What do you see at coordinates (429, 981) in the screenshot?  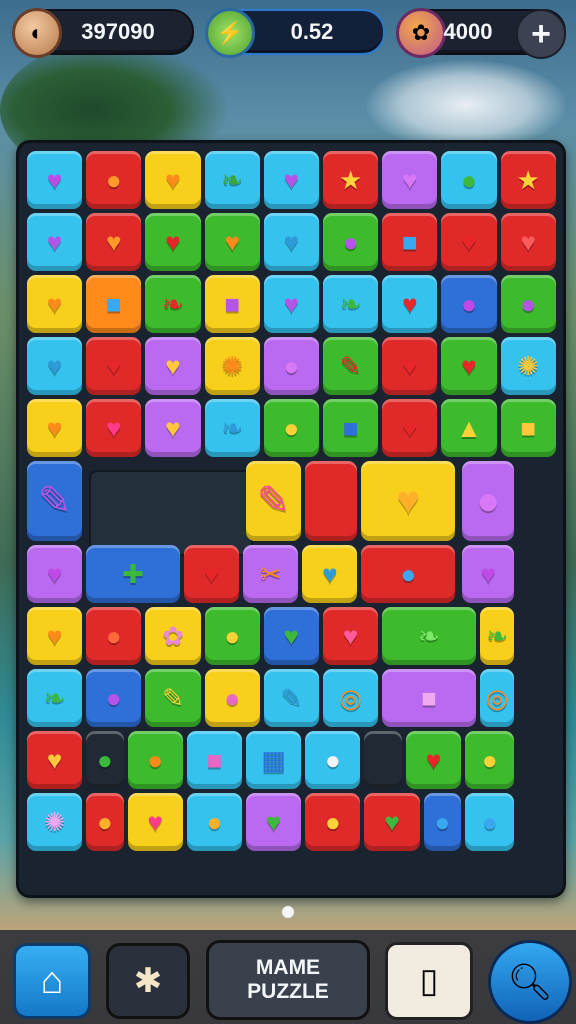 I see `phone-button: ▯` at bounding box center [429, 981].